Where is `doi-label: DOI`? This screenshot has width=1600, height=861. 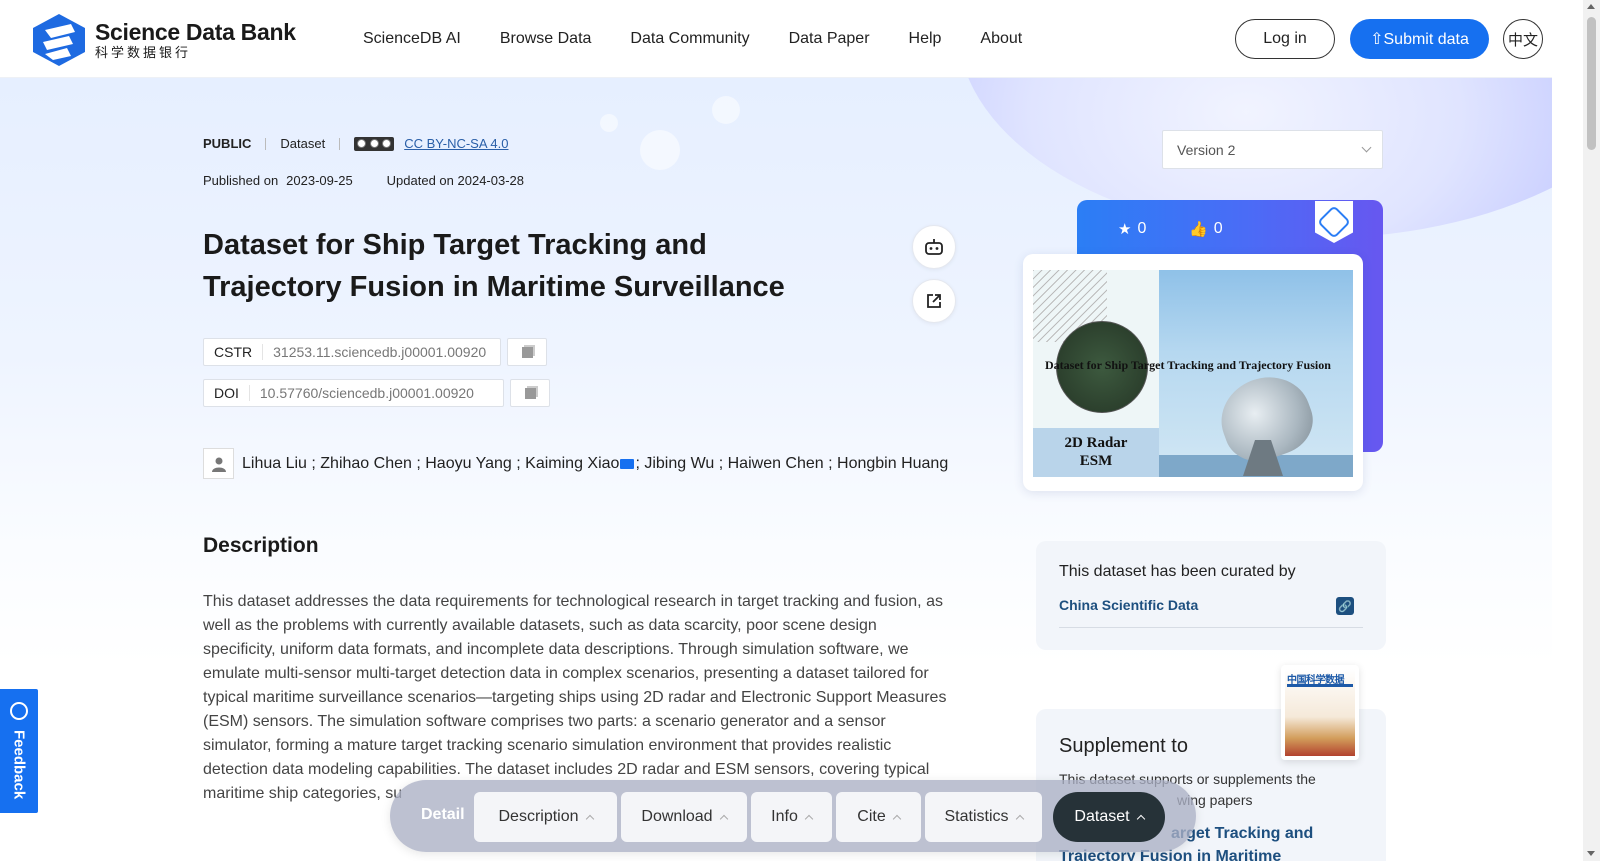
doi-label: DOI is located at coordinates (227, 393).